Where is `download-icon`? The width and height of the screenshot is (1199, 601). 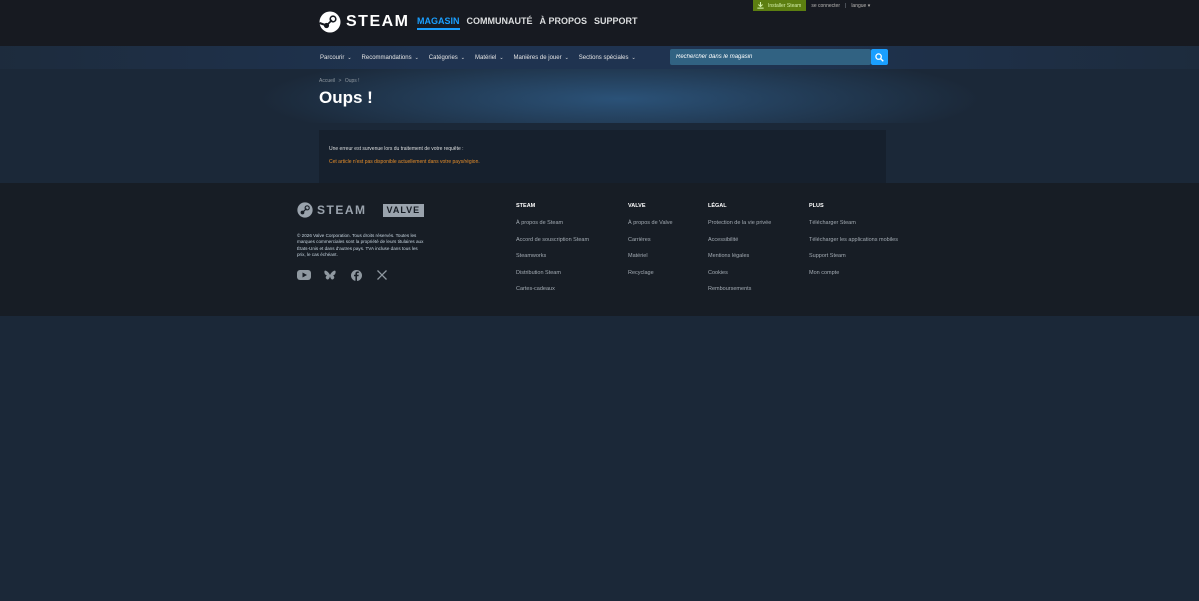 download-icon is located at coordinates (760, 5).